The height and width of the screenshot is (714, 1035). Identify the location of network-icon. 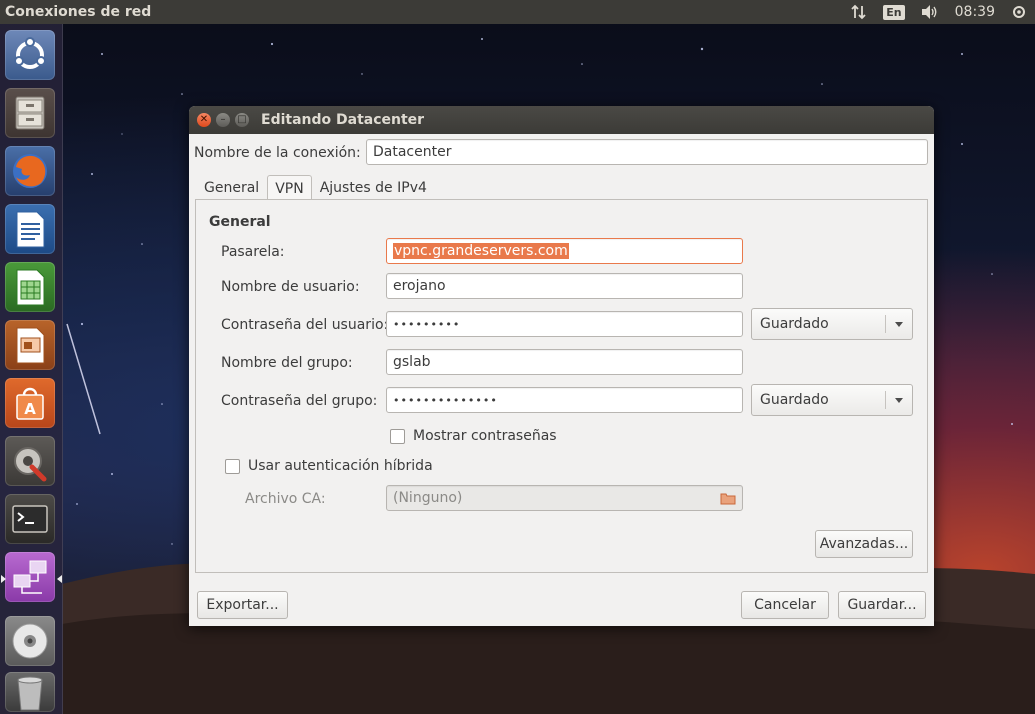
(30, 577).